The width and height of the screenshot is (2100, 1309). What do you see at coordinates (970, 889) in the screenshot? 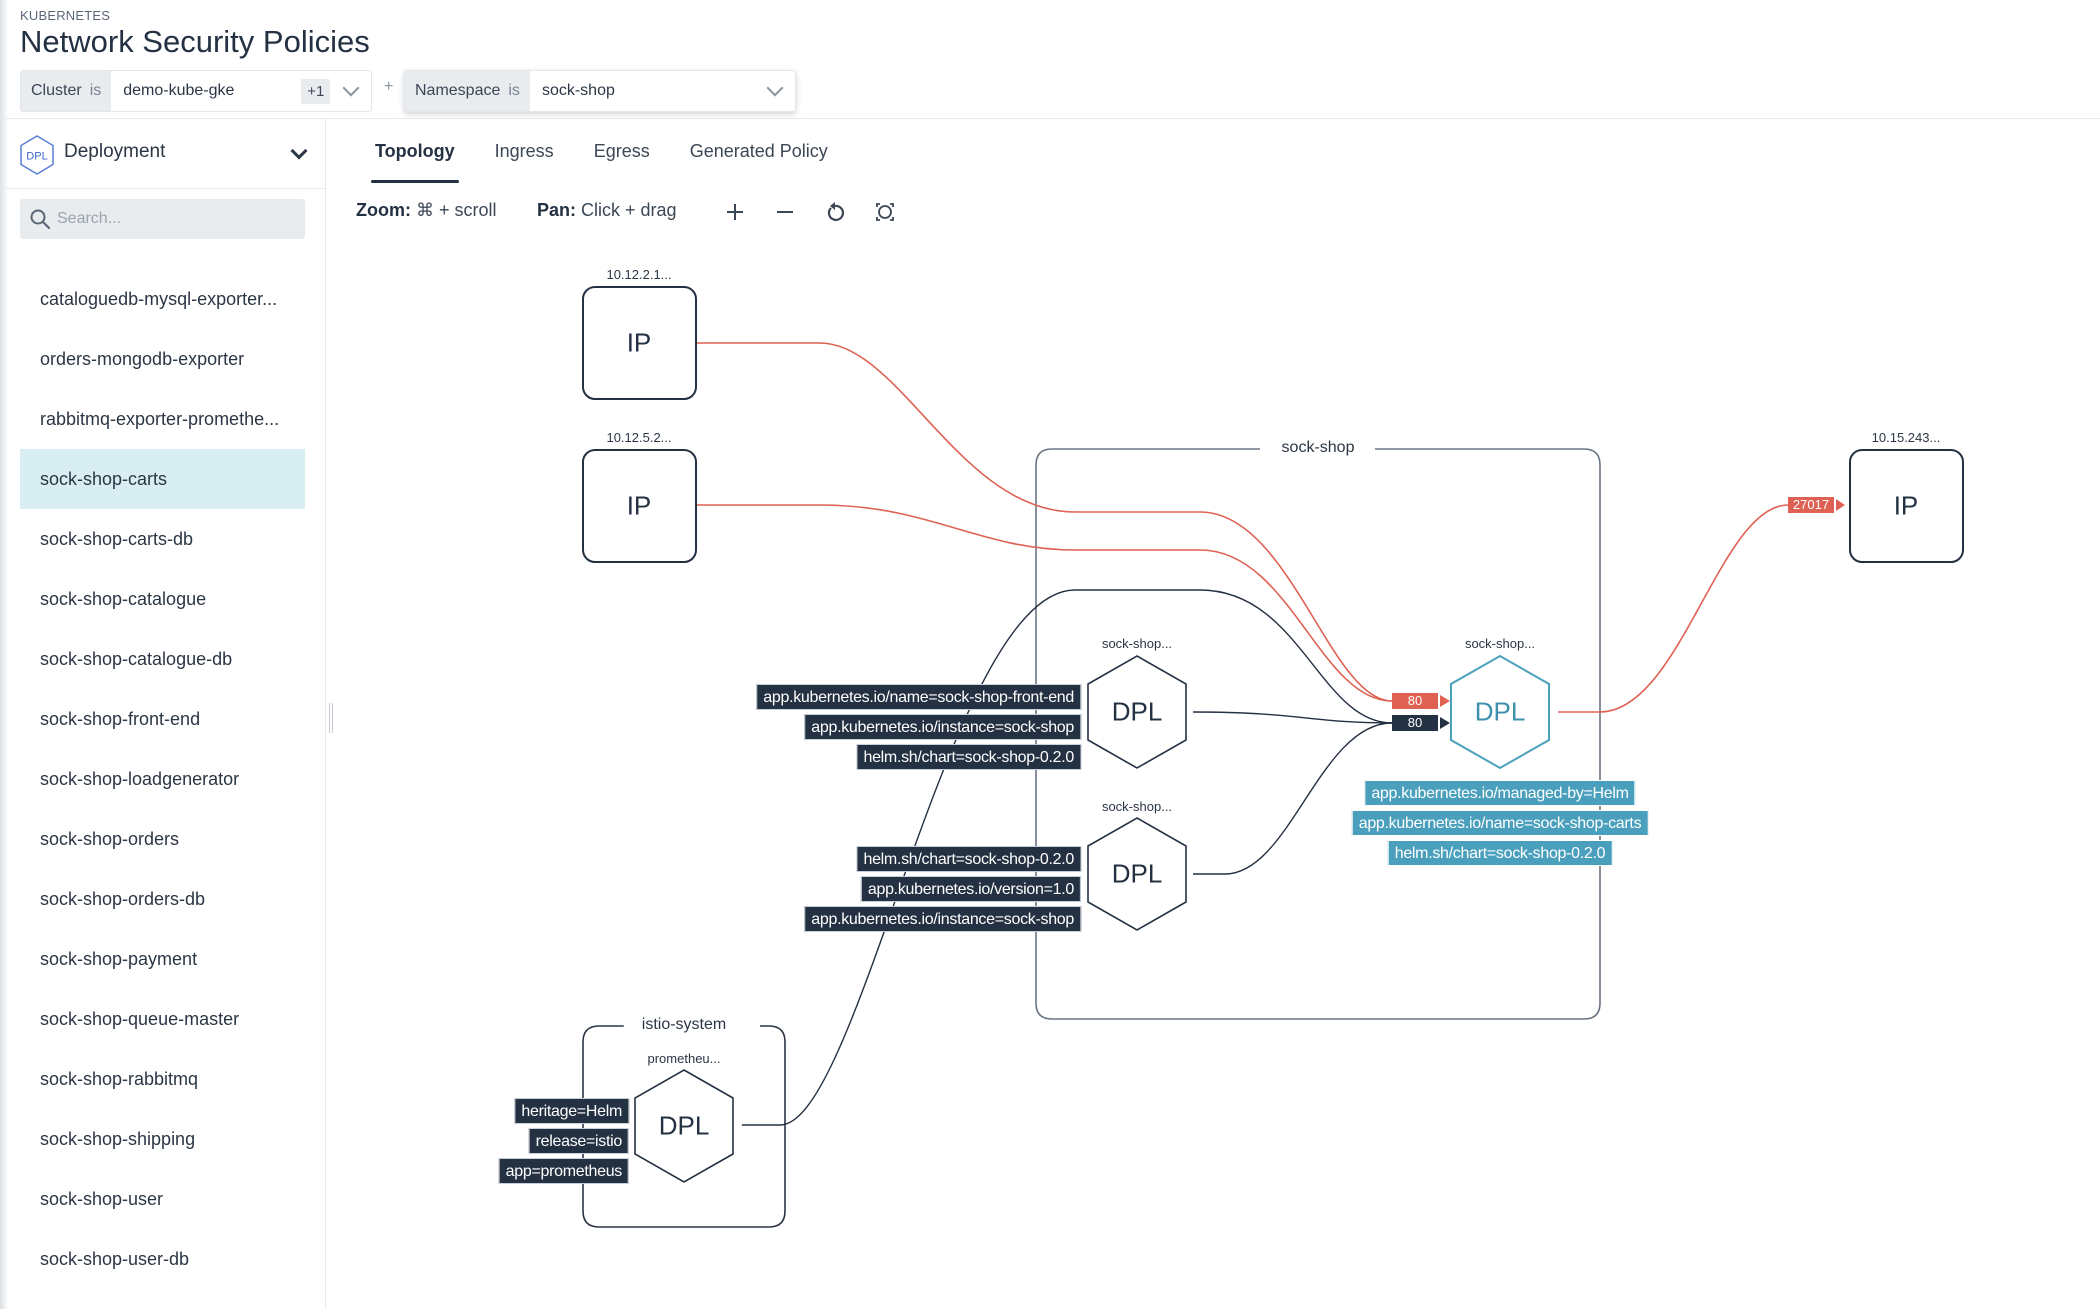
I see `label-tag: app.kubernetes.io/version=1.0` at bounding box center [970, 889].